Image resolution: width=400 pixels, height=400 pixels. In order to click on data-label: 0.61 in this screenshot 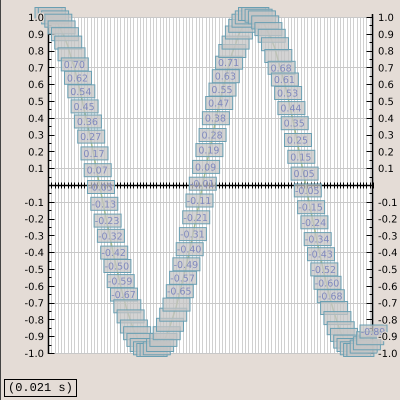, I will do `click(284, 79)`.